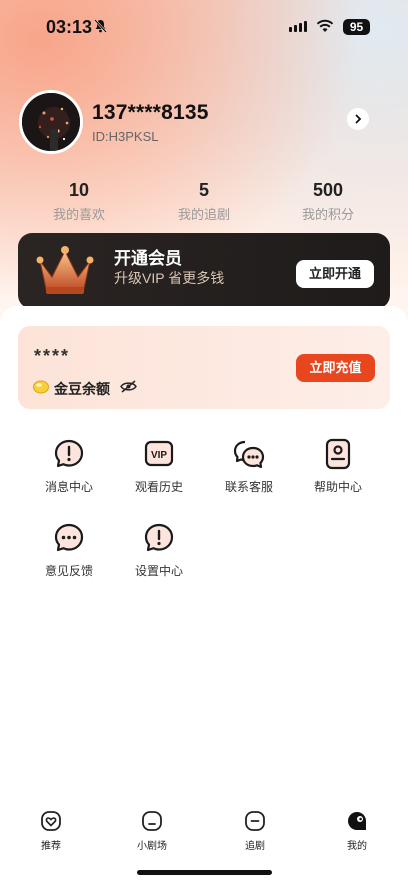 This screenshot has height=883, width=408. Describe the element at coordinates (248, 487) in the screenshot. I see `menu-label: 联系客服` at that location.